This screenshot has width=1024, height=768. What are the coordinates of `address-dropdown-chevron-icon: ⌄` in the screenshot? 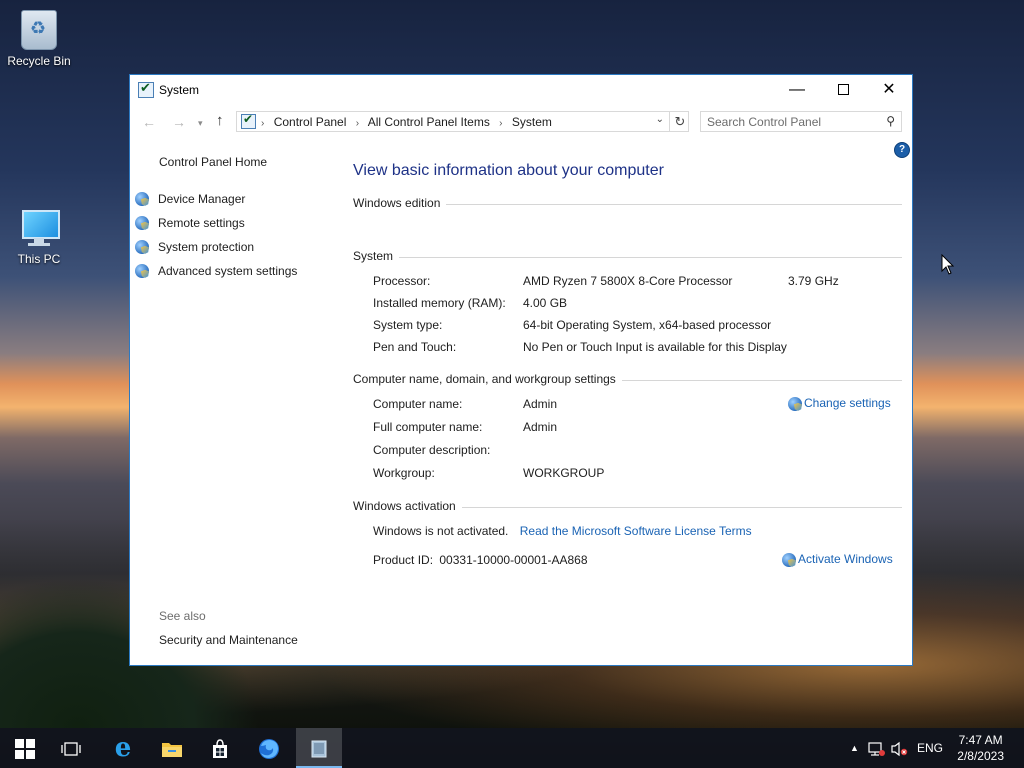 It's located at (660, 119).